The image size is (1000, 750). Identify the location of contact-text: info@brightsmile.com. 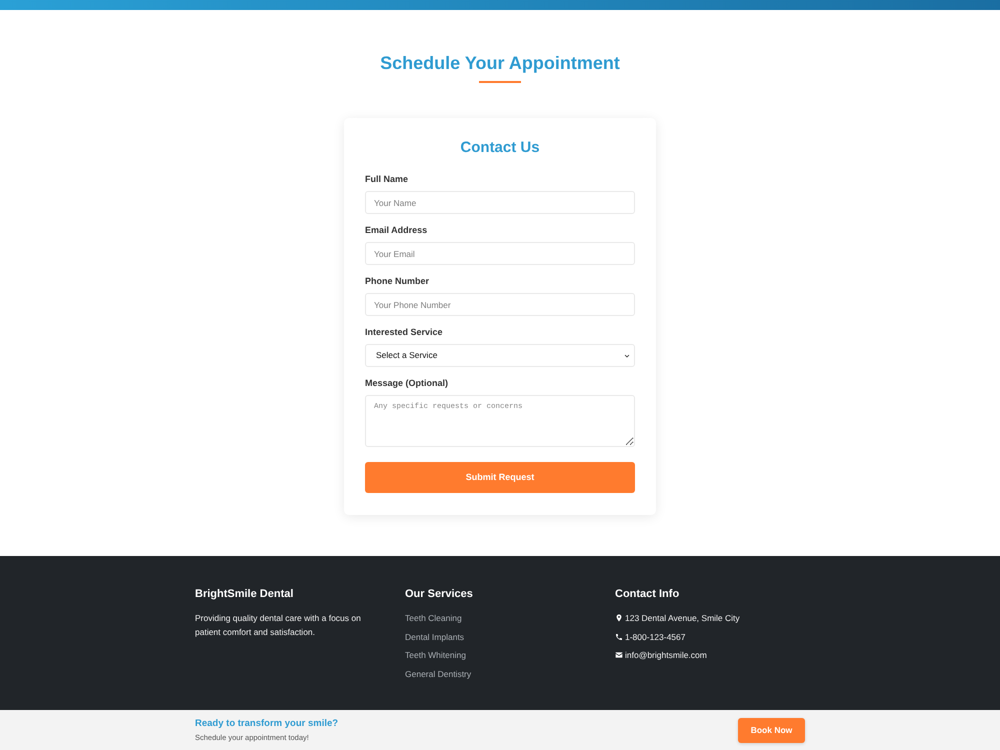
(666, 655).